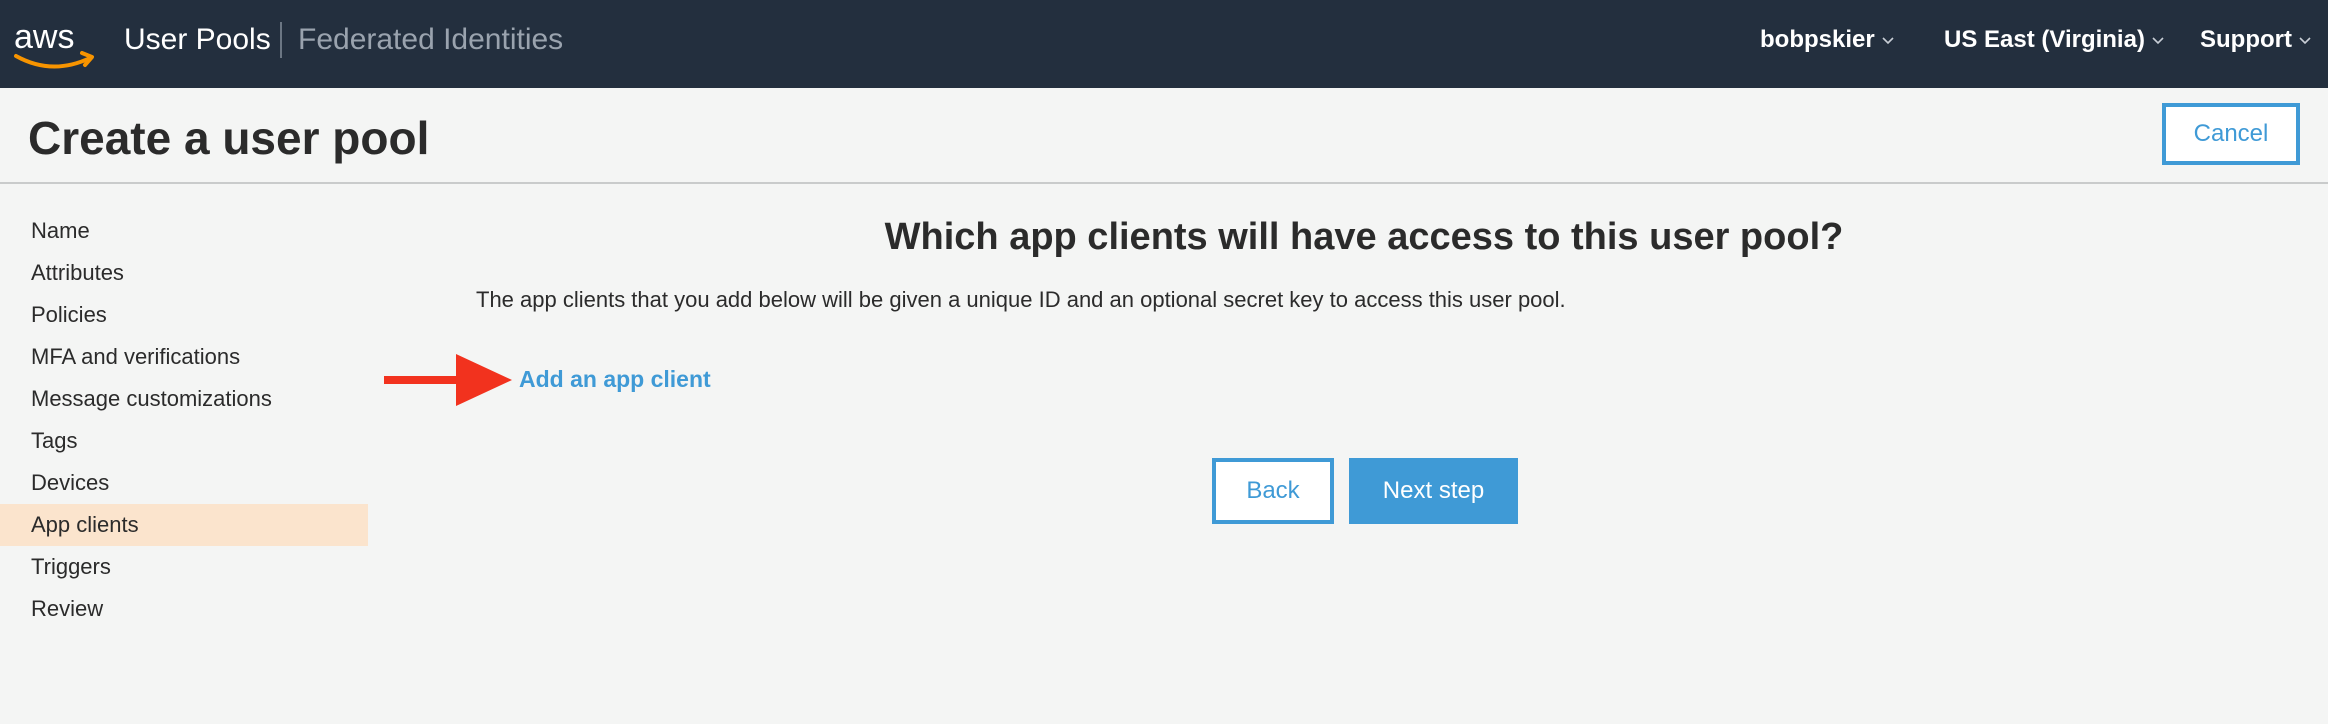 The height and width of the screenshot is (724, 2328). What do you see at coordinates (2231, 134) in the screenshot?
I see `cancel-button: Cancel` at bounding box center [2231, 134].